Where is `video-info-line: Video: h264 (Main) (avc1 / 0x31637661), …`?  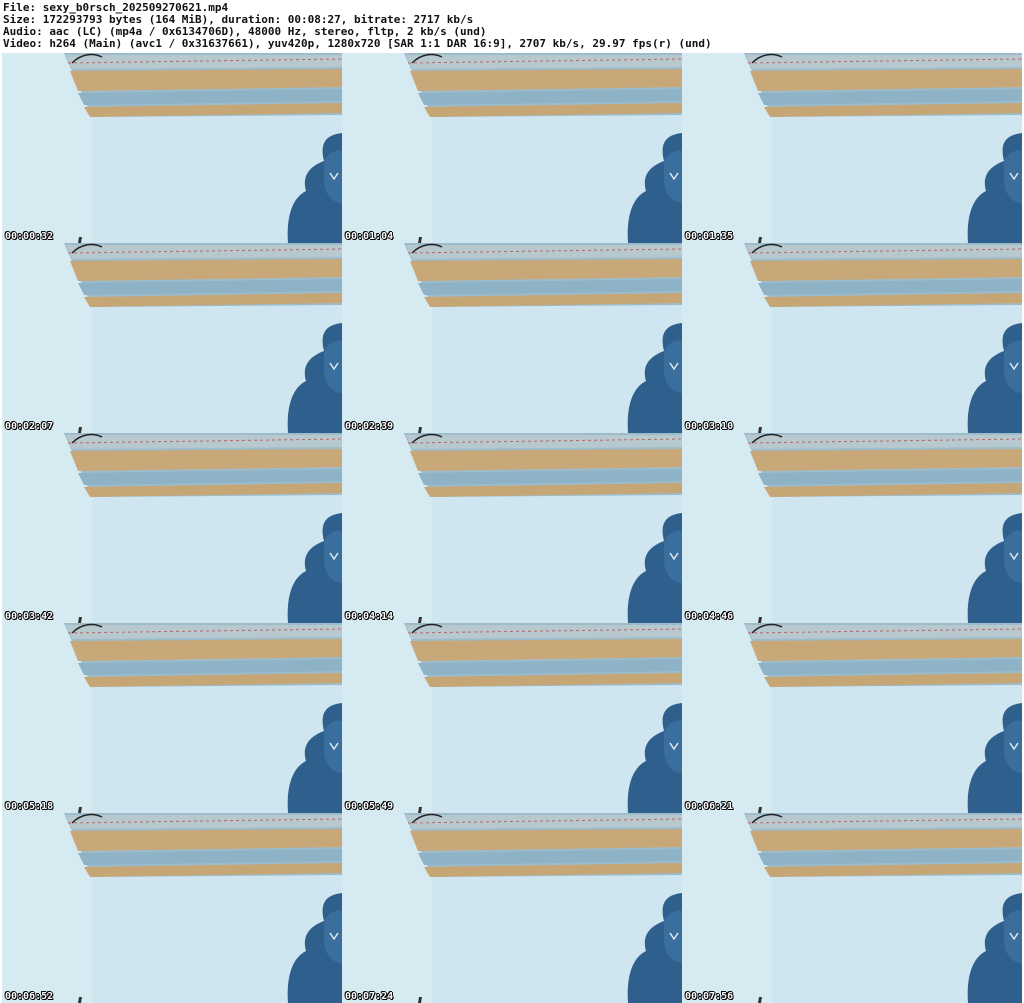
video-info-line: Video: h264 (Main) (avc1 / 0x31637661), … is located at coordinates (357, 43).